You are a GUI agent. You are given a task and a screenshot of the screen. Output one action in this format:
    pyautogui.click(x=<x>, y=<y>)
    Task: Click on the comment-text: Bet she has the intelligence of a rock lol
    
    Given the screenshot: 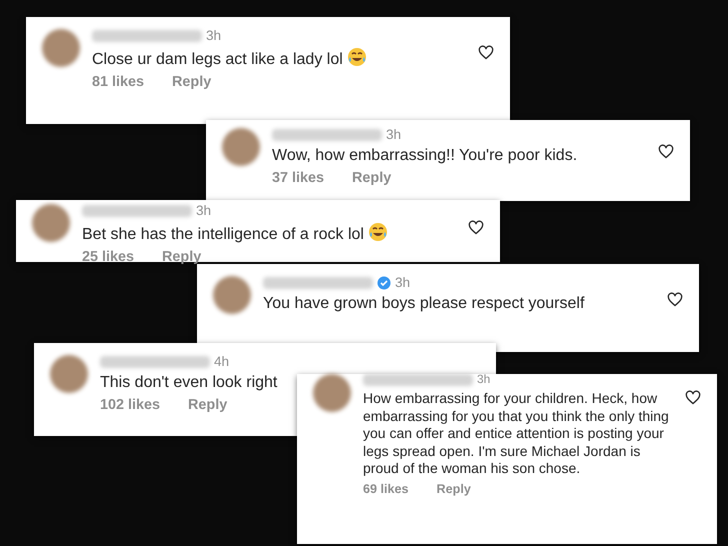 What is the action you would take?
    pyautogui.click(x=272, y=233)
    